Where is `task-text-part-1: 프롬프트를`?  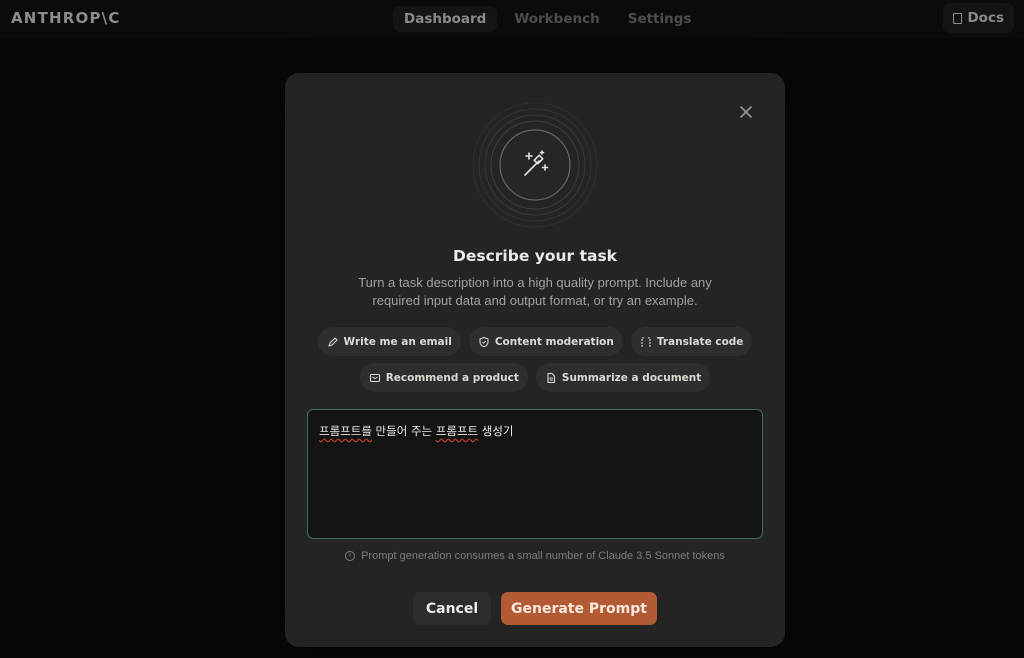 task-text-part-1: 프롬프트를 is located at coordinates (345, 431).